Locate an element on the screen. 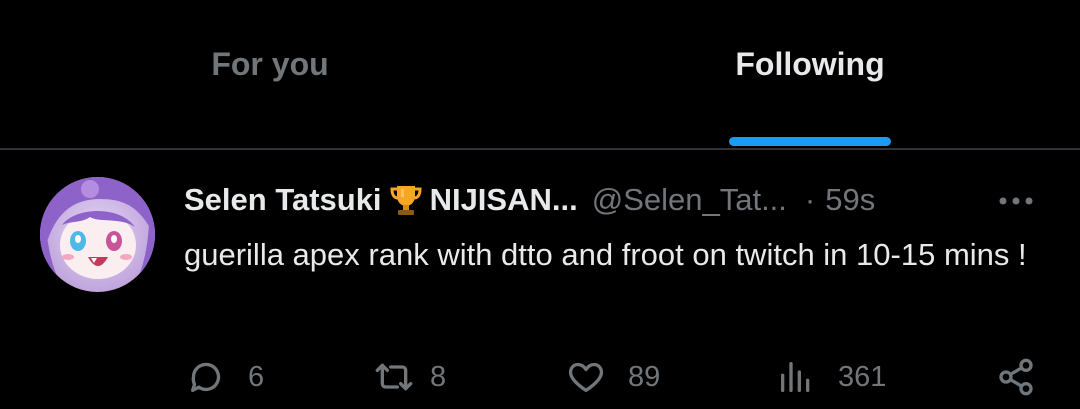  reply-count: 6 is located at coordinates (256, 376).